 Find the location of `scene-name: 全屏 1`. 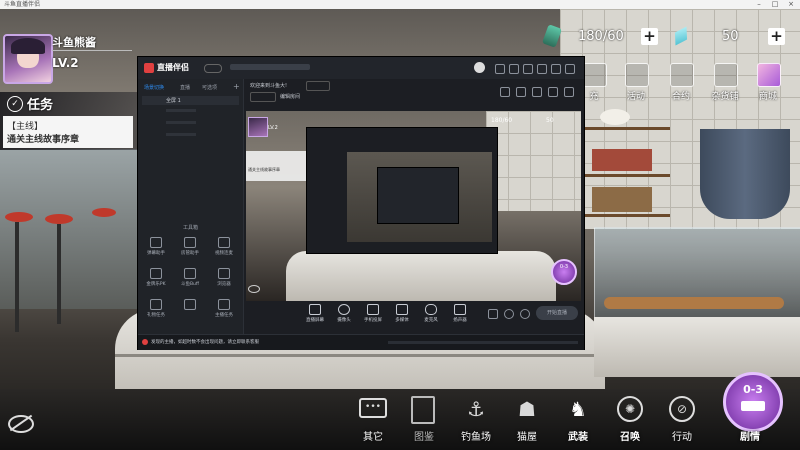

scene-name: 全屏 1 is located at coordinates (173, 101).